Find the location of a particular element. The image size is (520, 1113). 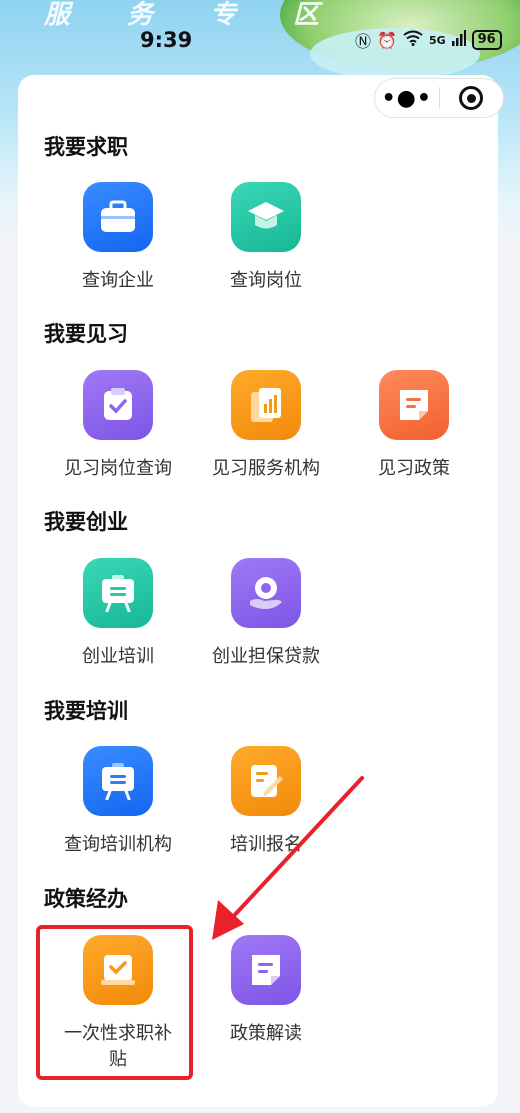

annotation-arrow is located at coordinates (288, 858).